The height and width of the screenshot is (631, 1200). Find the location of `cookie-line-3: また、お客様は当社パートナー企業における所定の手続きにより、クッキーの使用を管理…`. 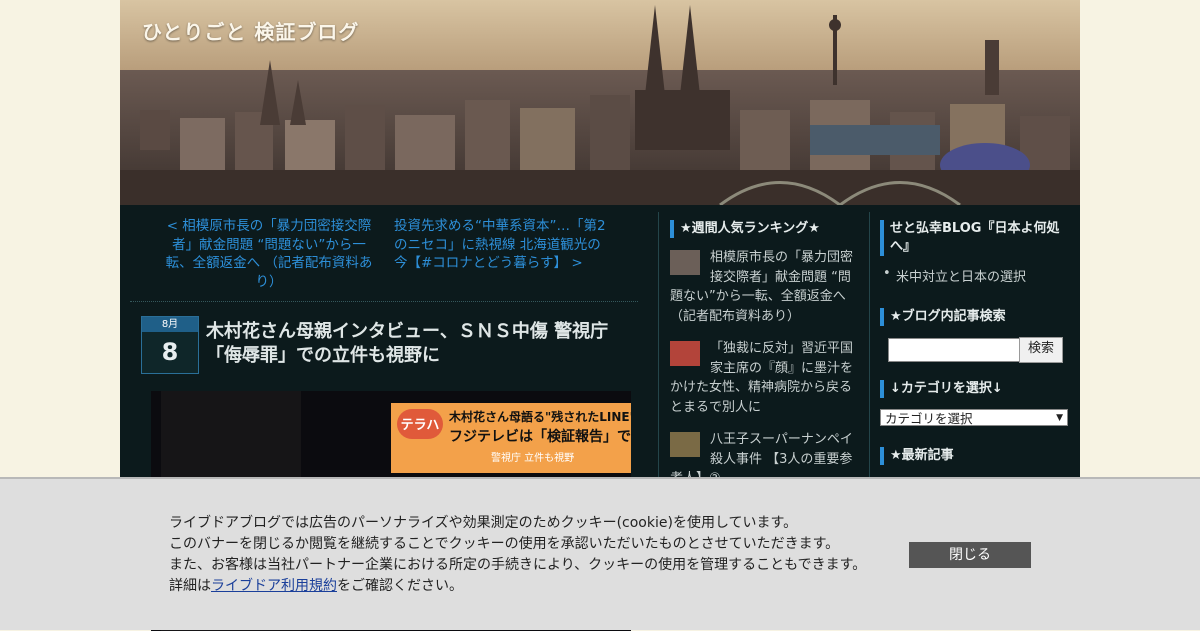

cookie-line-3: また、お客様は当社パートナー企業における所定の手続きにより、クッキーの使用を管理… is located at coordinates (518, 565).